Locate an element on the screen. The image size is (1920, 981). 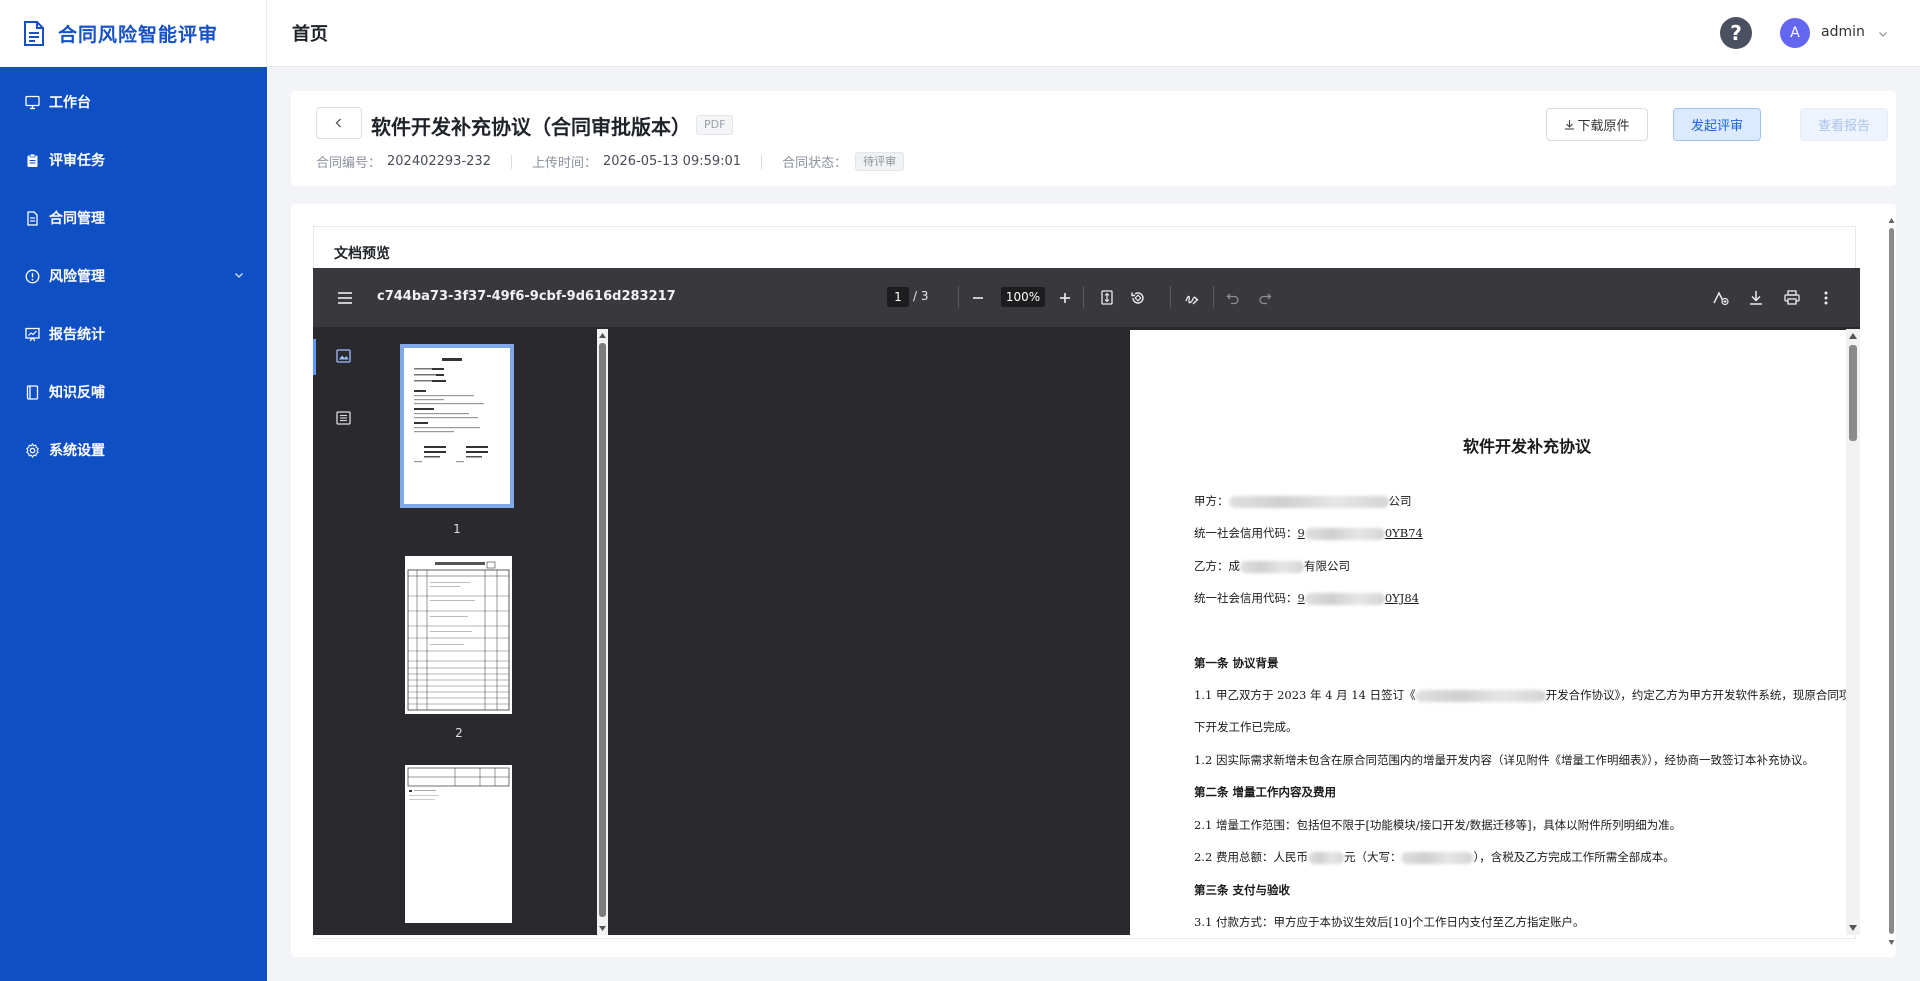
party-a-suffix: 公司 is located at coordinates (1400, 501).